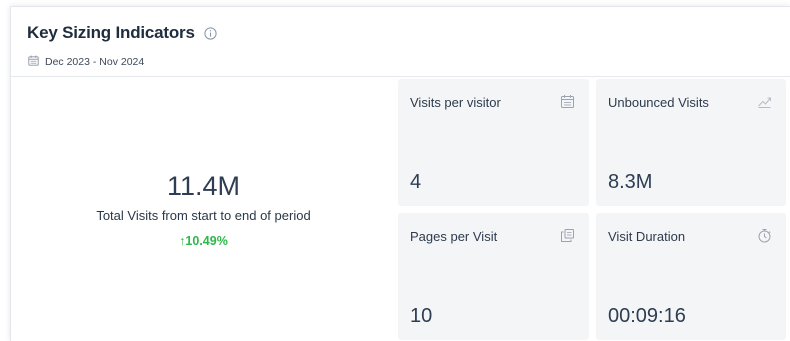  What do you see at coordinates (493, 142) in the screenshot?
I see `tile-visits-per-visitor: Visits per visitor 4` at bounding box center [493, 142].